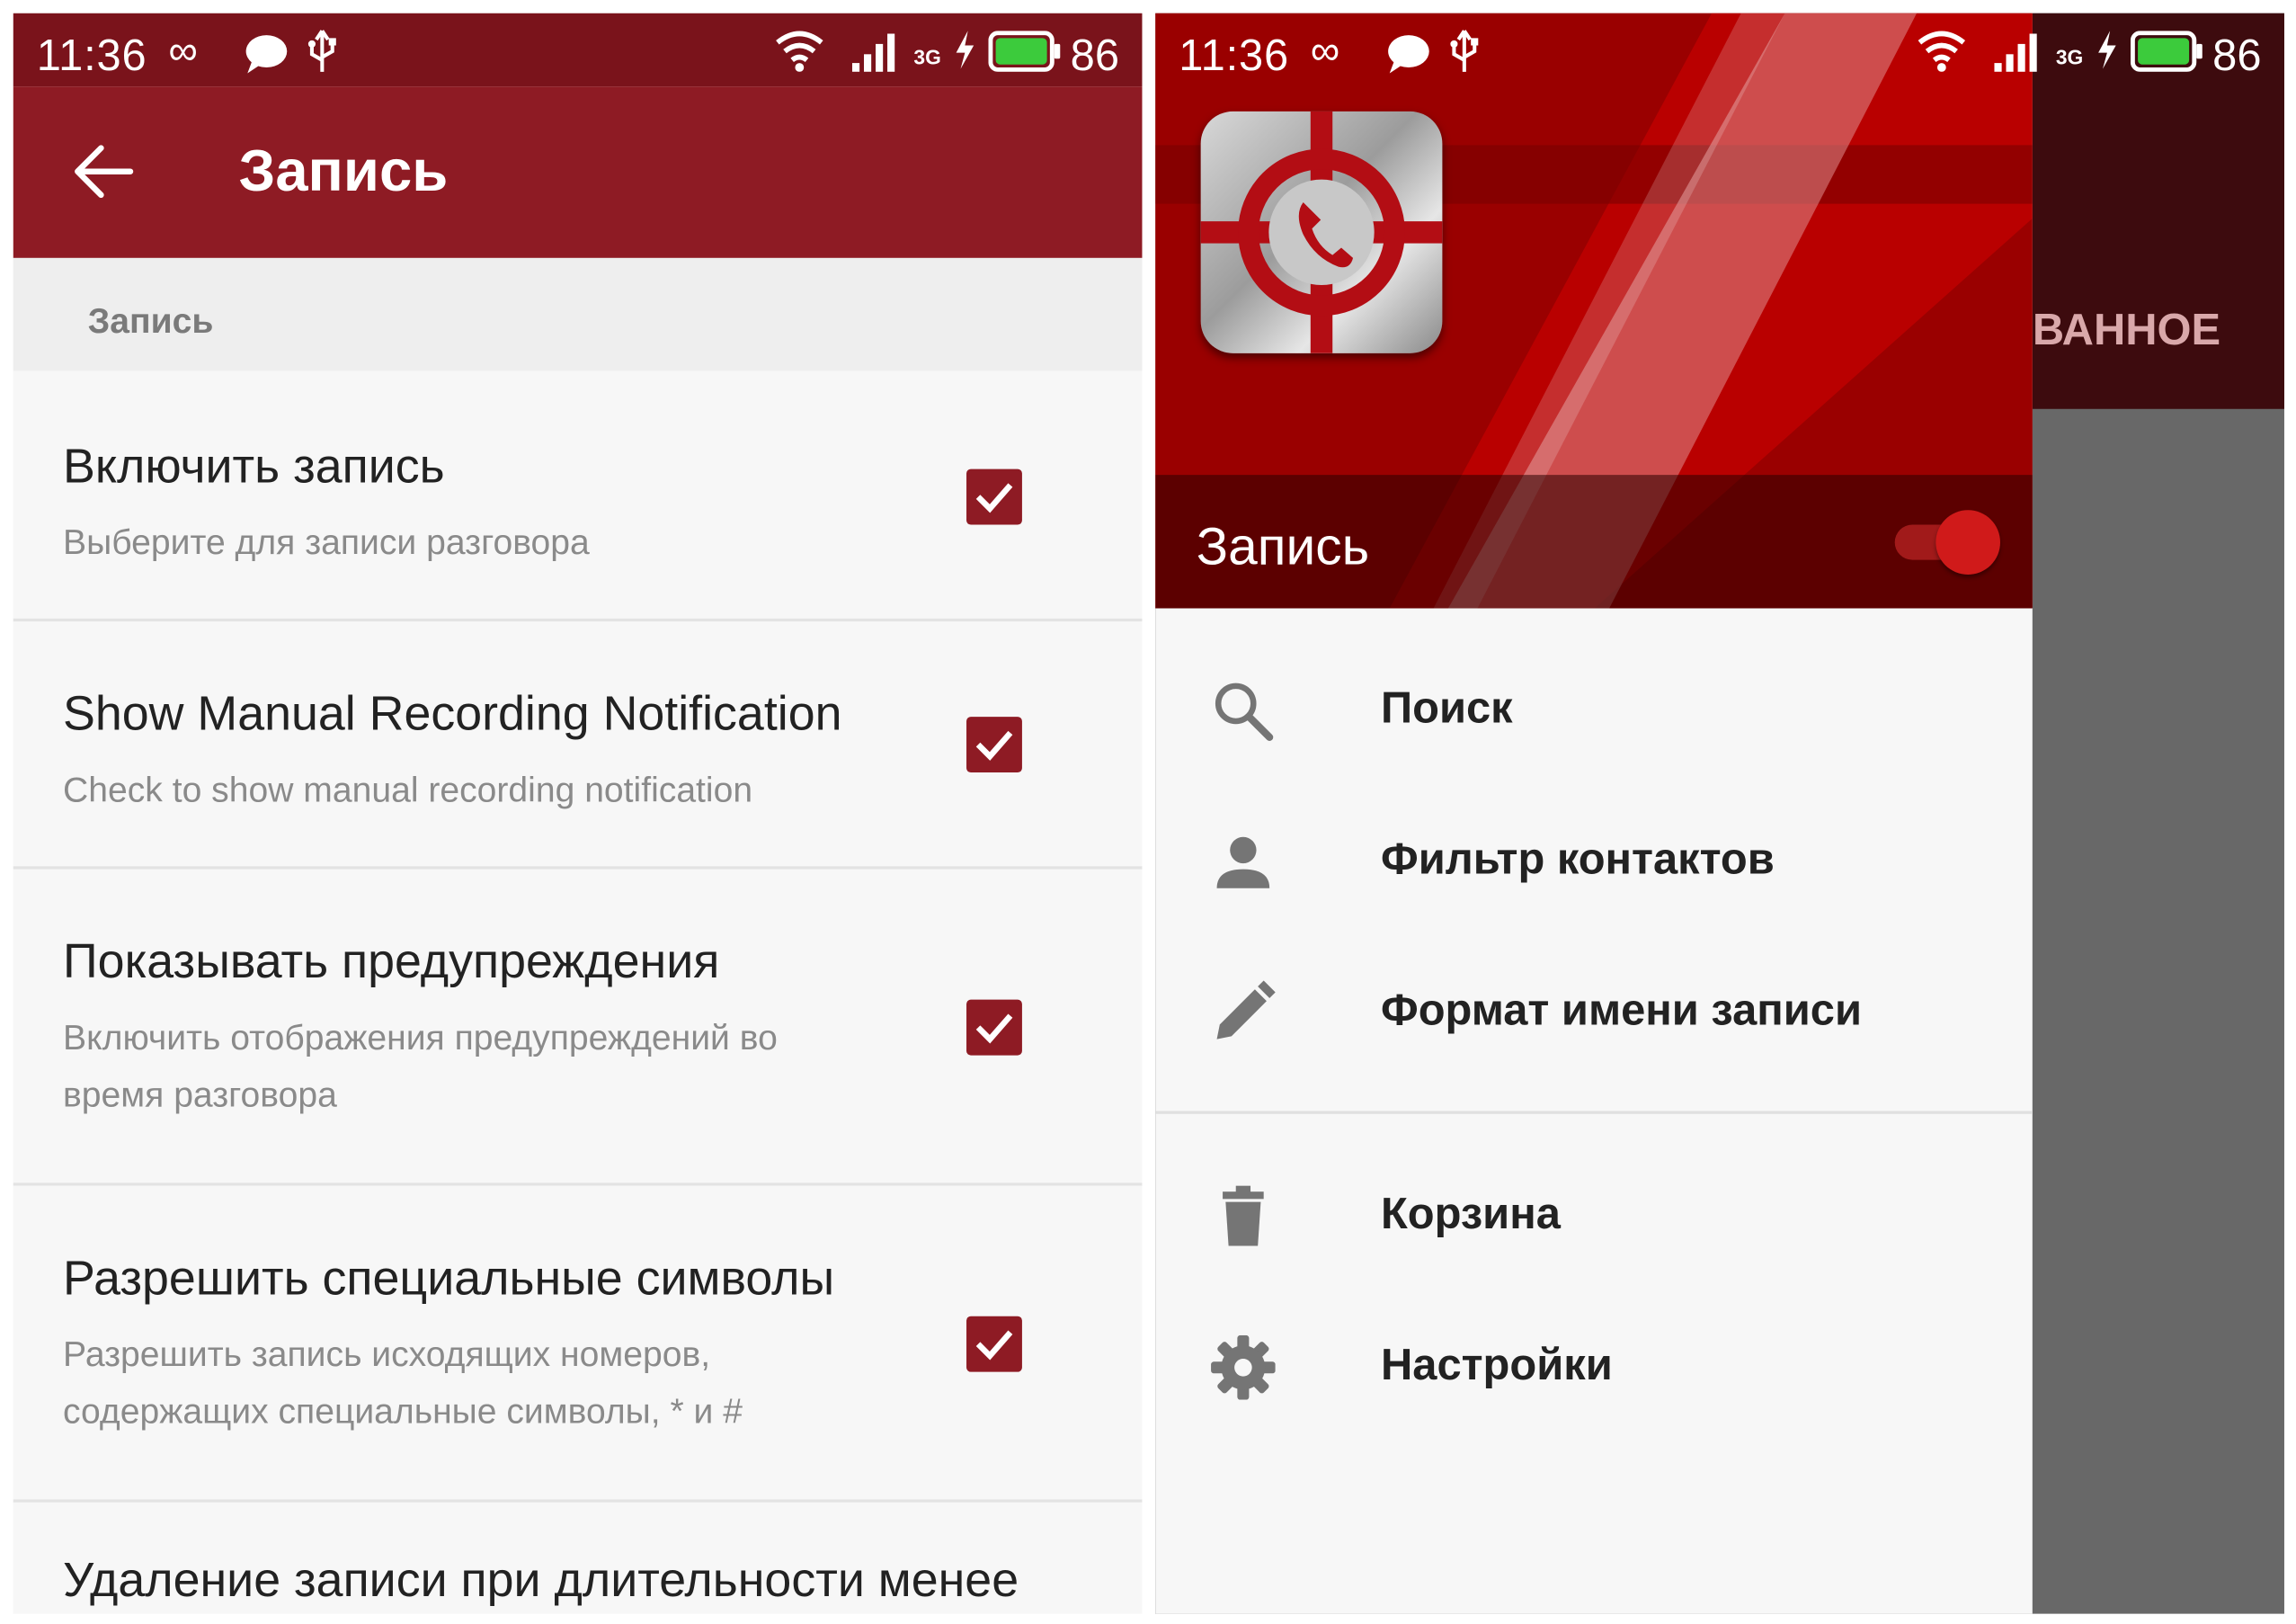 This screenshot has width=2296, height=1624. Describe the element at coordinates (343, 171) in the screenshot. I see `page-title: Запись` at that location.